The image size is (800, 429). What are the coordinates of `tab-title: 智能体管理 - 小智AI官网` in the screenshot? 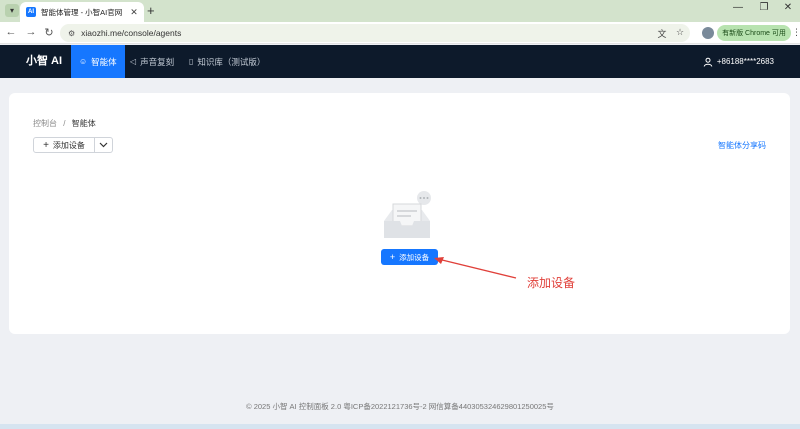 It's located at (82, 12).